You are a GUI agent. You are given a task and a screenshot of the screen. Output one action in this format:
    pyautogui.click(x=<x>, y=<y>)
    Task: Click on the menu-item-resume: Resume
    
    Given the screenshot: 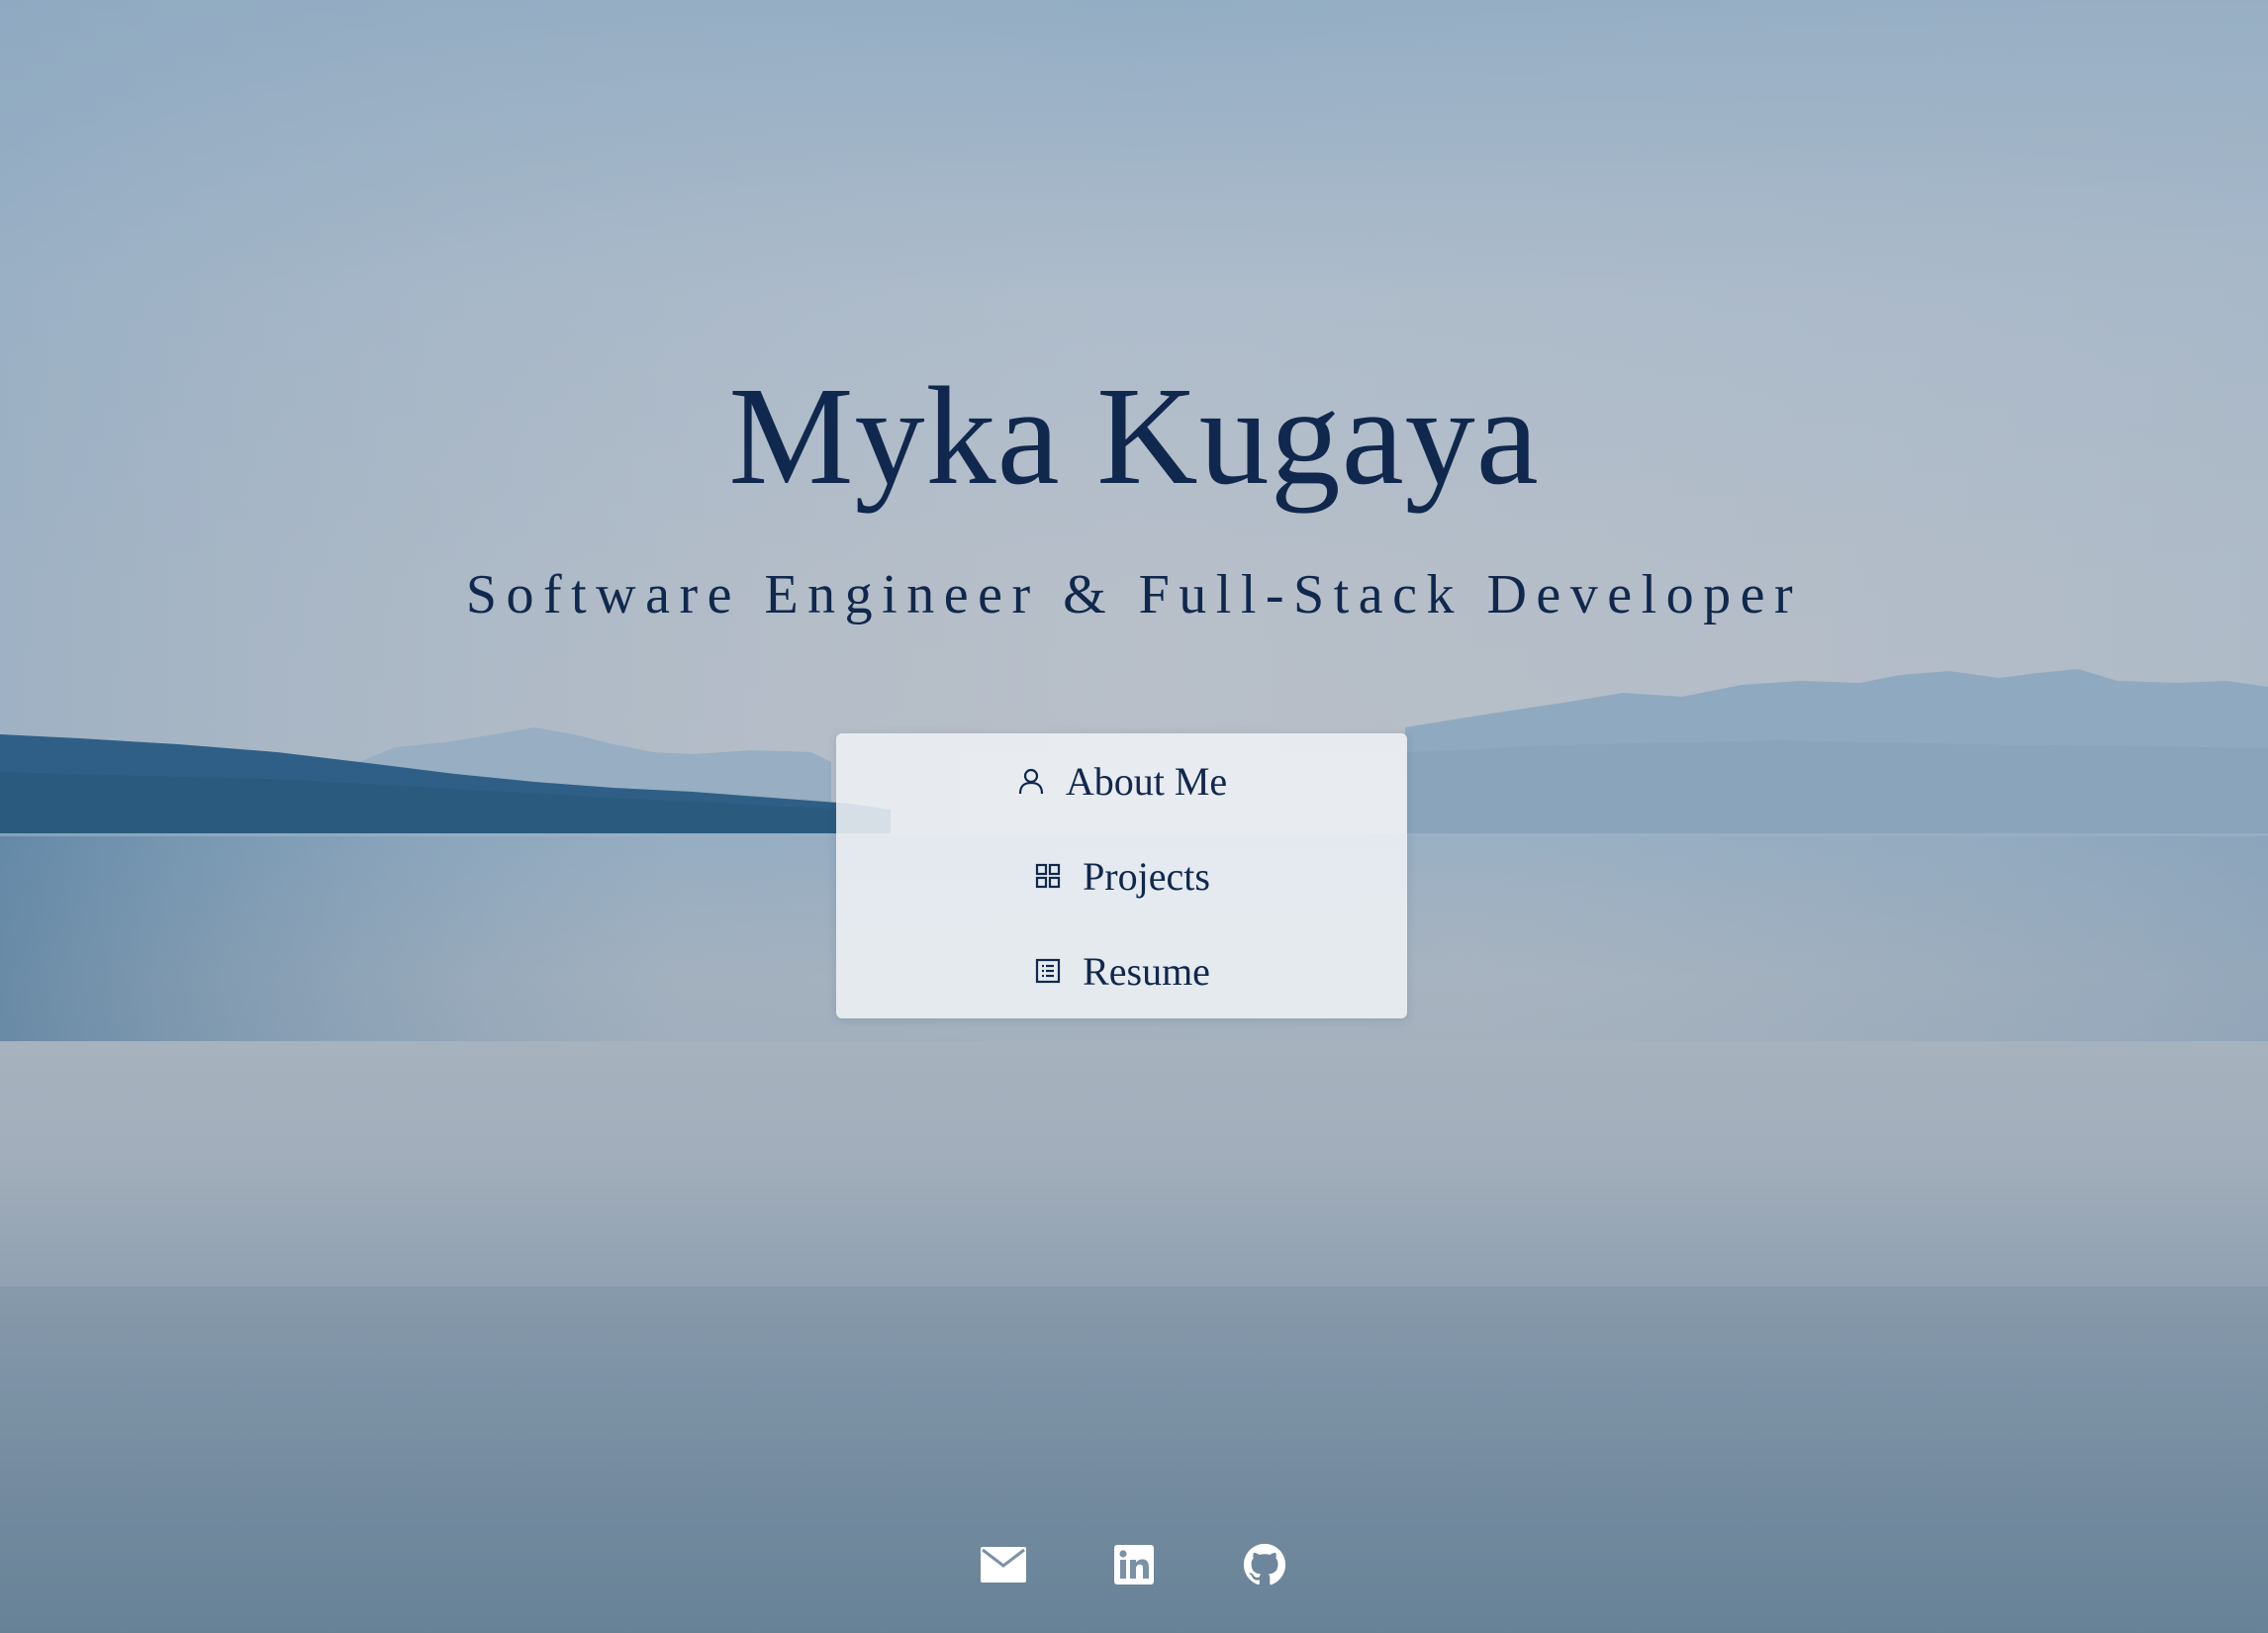 What is the action you would take?
    pyautogui.click(x=1121, y=970)
    